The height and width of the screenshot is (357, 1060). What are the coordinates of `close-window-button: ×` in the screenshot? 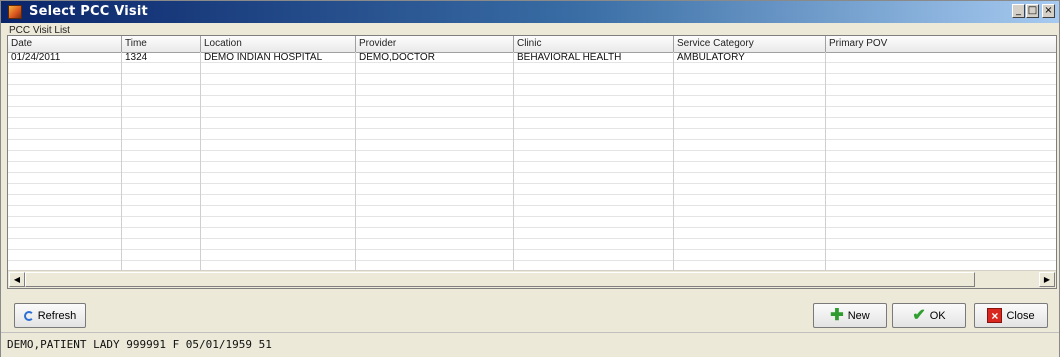 It's located at (1048, 11).